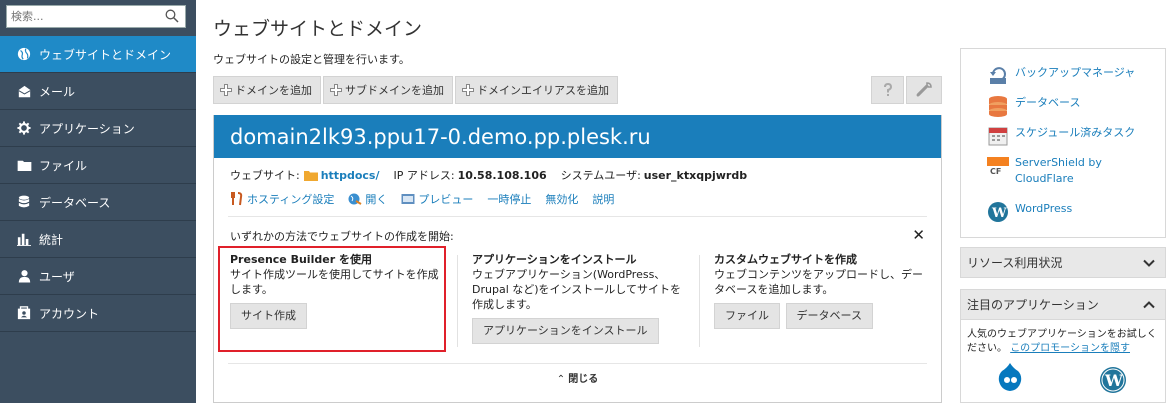  What do you see at coordinates (998, 75) in the screenshot?
I see `backup-icon` at bounding box center [998, 75].